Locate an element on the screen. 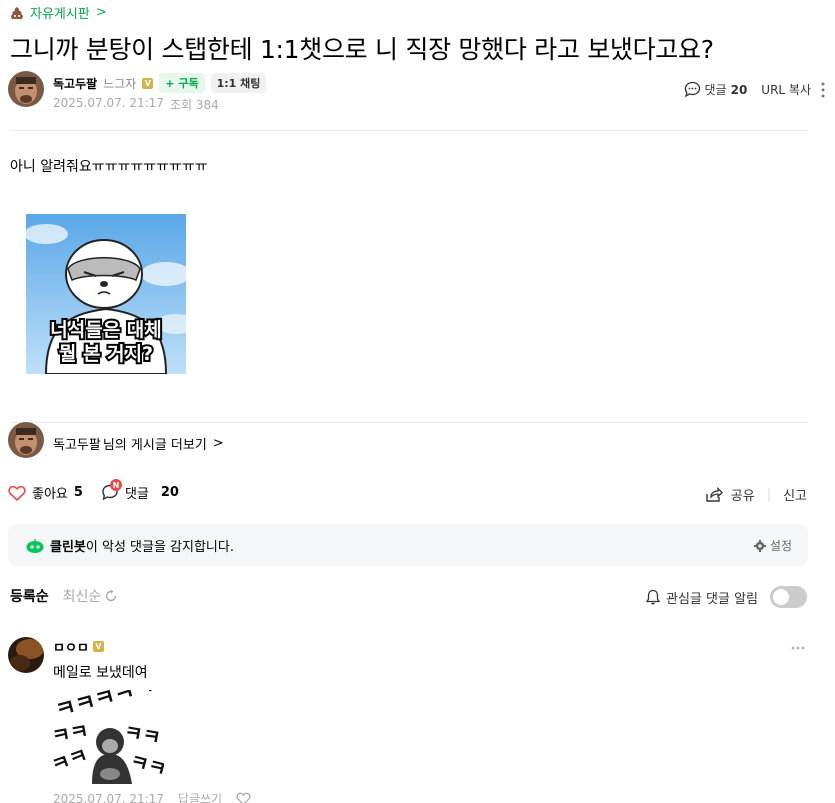 This screenshot has width=835, height=803. comment-label: 댓글 is located at coordinates (715, 90).